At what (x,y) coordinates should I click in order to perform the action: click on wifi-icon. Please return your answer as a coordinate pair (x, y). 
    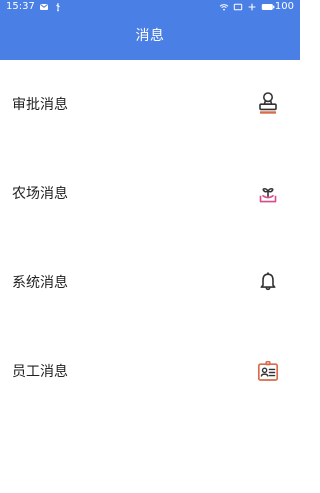
    Looking at the image, I should click on (224, 7).